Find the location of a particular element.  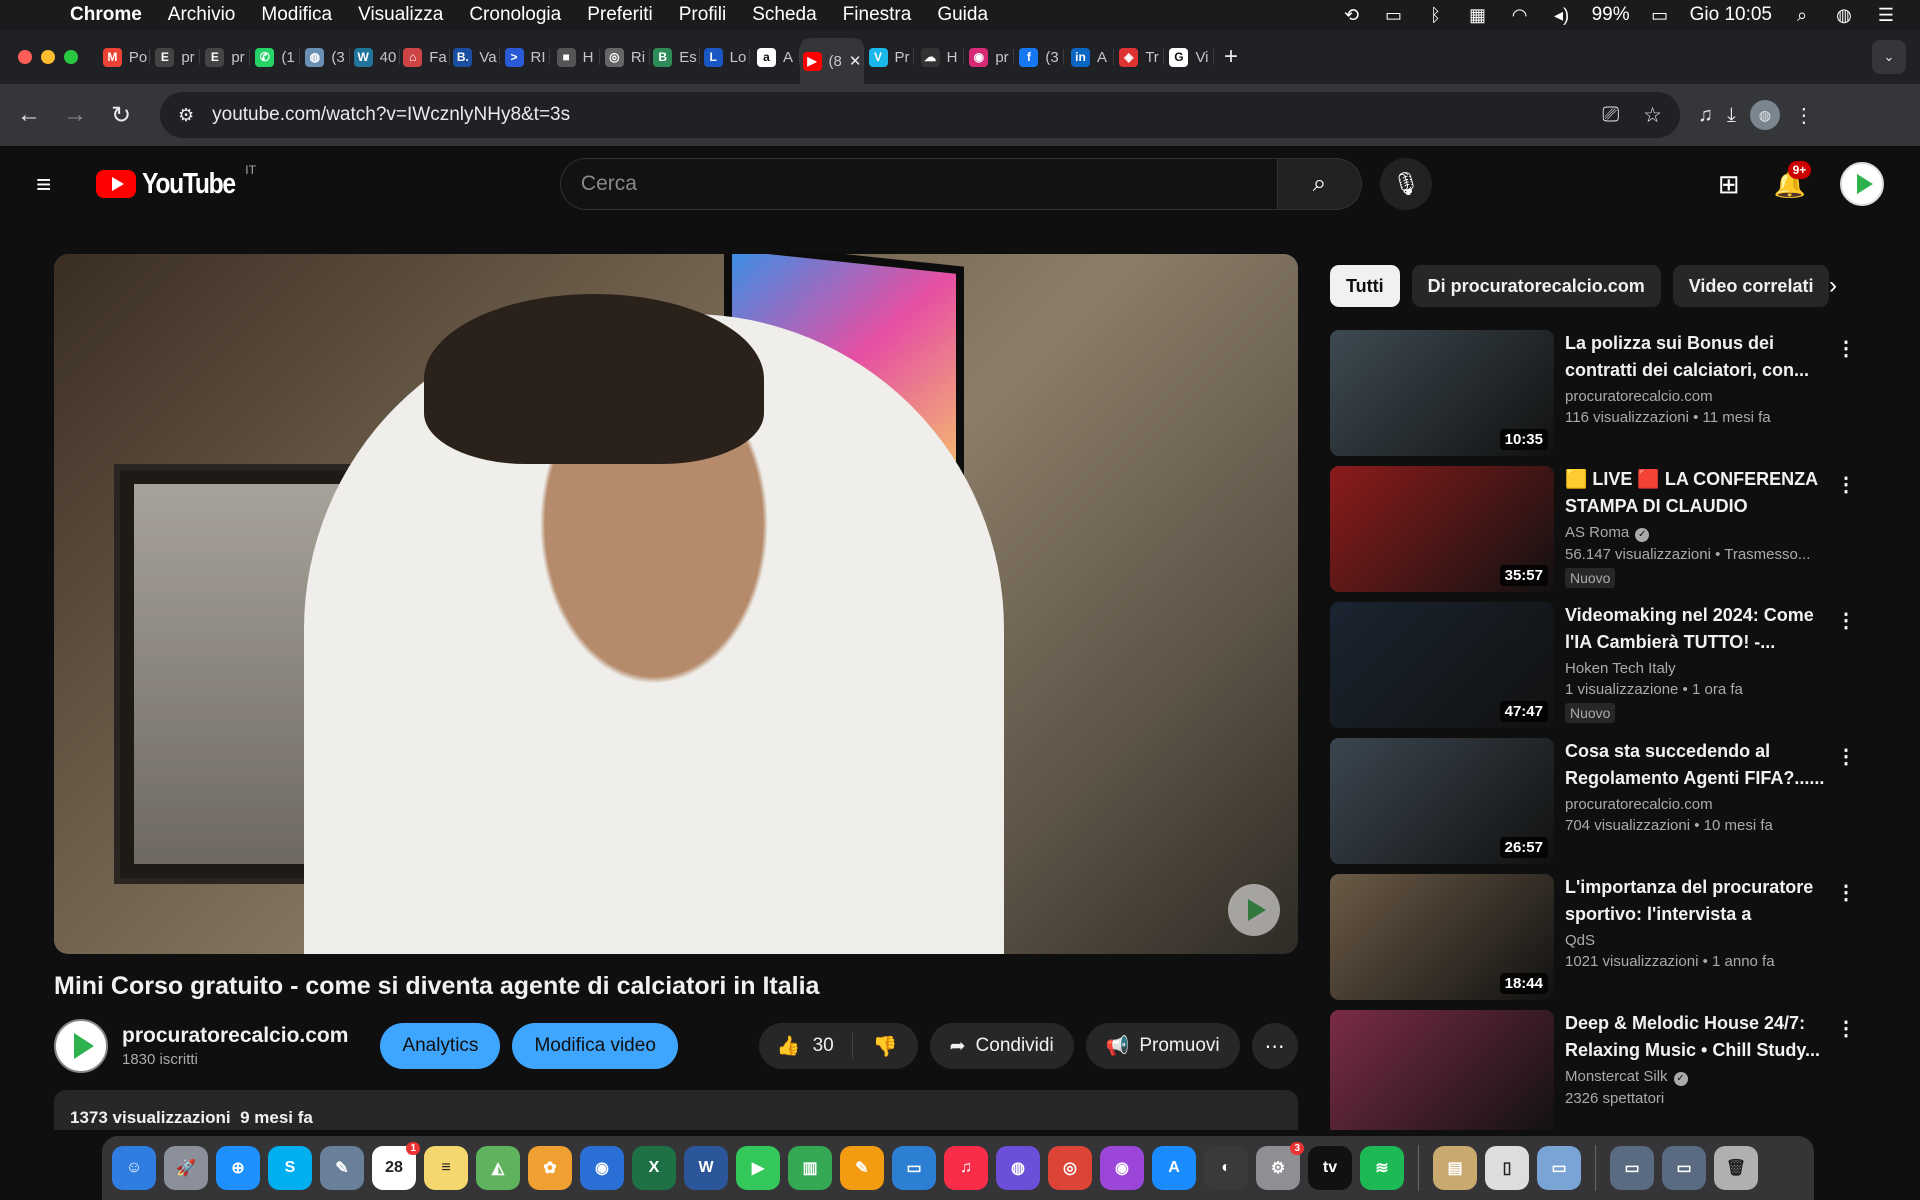

search-input: Cerca is located at coordinates (918, 184).